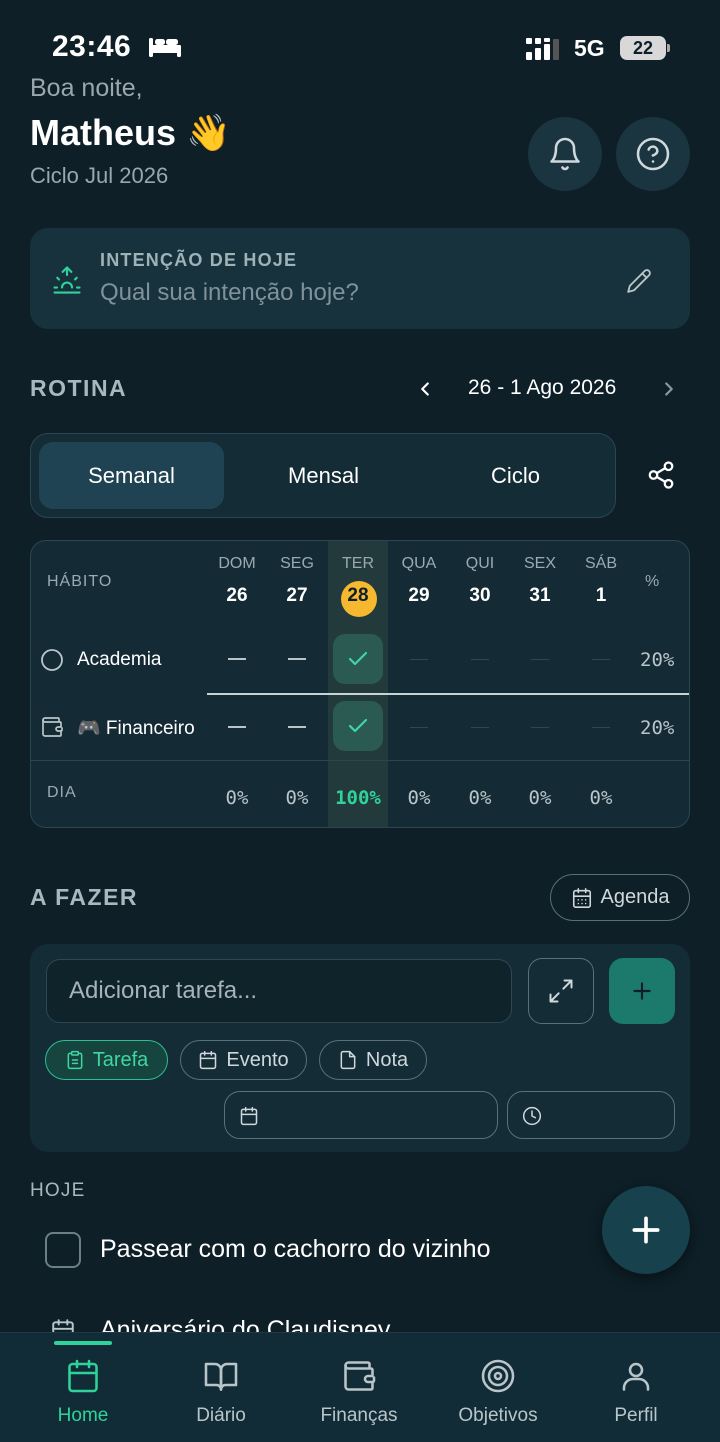 Image resolution: width=720 pixels, height=1442 pixels. What do you see at coordinates (136, 728) in the screenshot?
I see `habit-name: 🎮 Financeiro` at bounding box center [136, 728].